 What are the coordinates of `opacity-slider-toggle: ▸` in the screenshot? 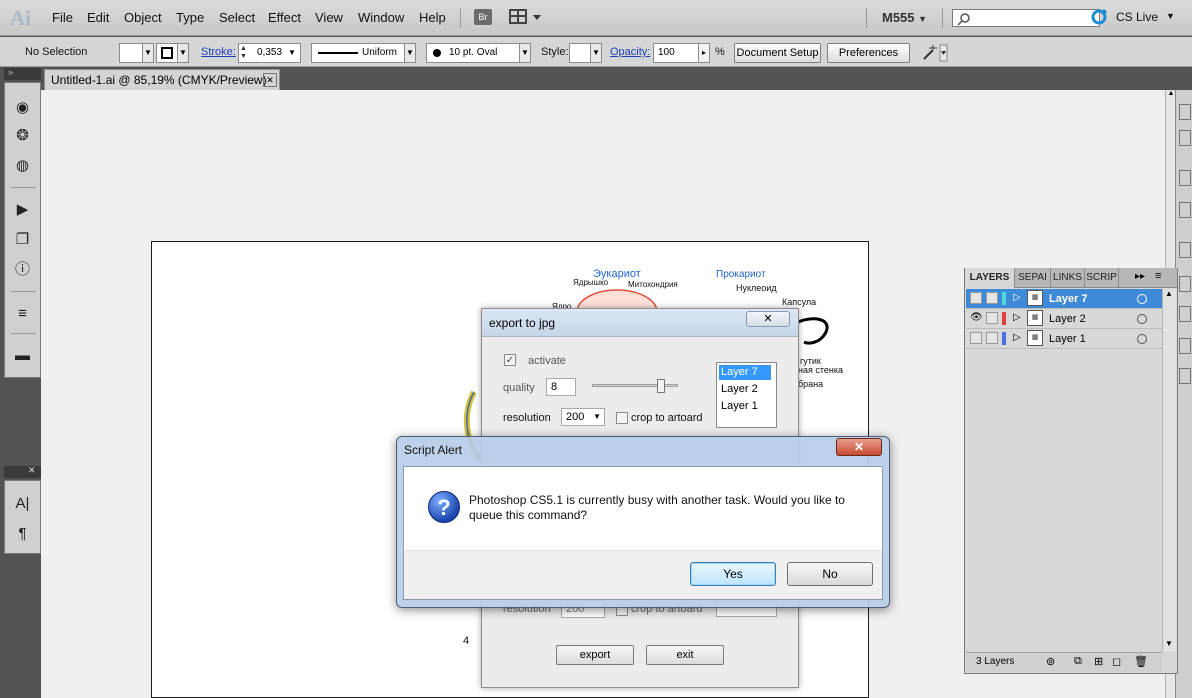 It's located at (704, 53).